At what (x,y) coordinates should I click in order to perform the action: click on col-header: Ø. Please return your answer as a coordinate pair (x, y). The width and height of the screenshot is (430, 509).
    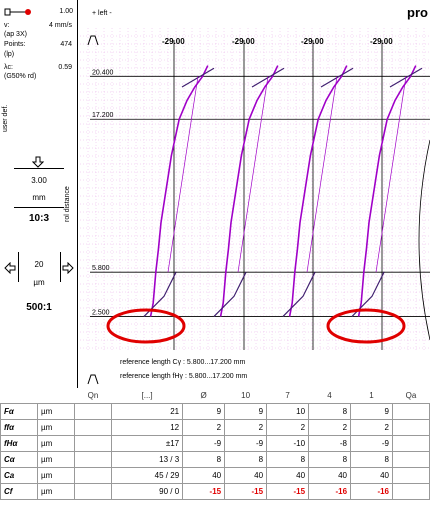
    Looking at the image, I should click on (203, 396).